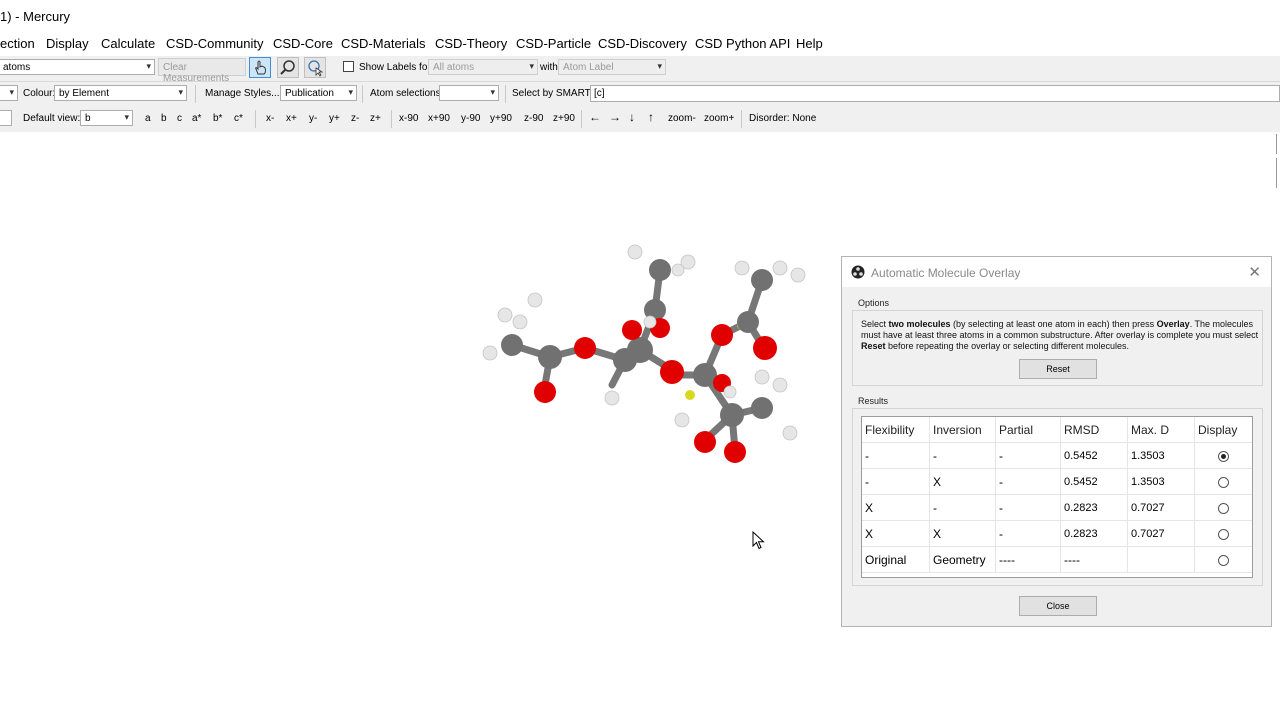 This screenshot has width=1280, height=725. What do you see at coordinates (1161, 430) in the screenshot?
I see `column-header-max-d: Max. D` at bounding box center [1161, 430].